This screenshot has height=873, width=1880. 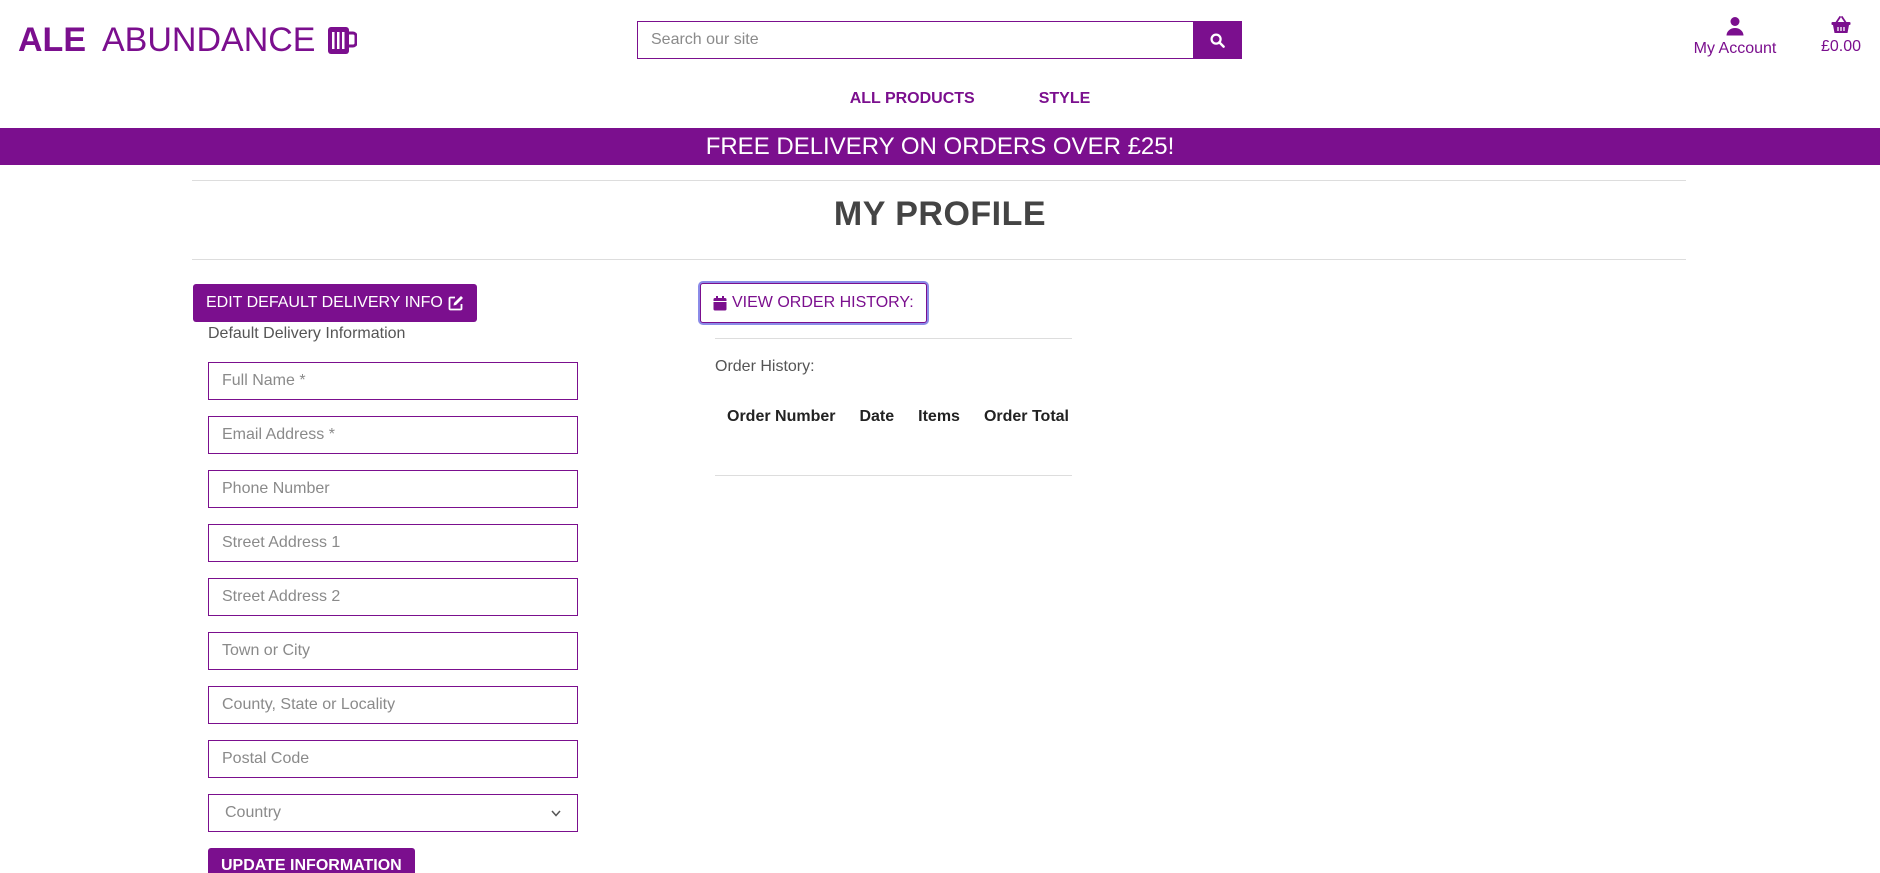 I want to click on search-input, so click(x=915, y=40).